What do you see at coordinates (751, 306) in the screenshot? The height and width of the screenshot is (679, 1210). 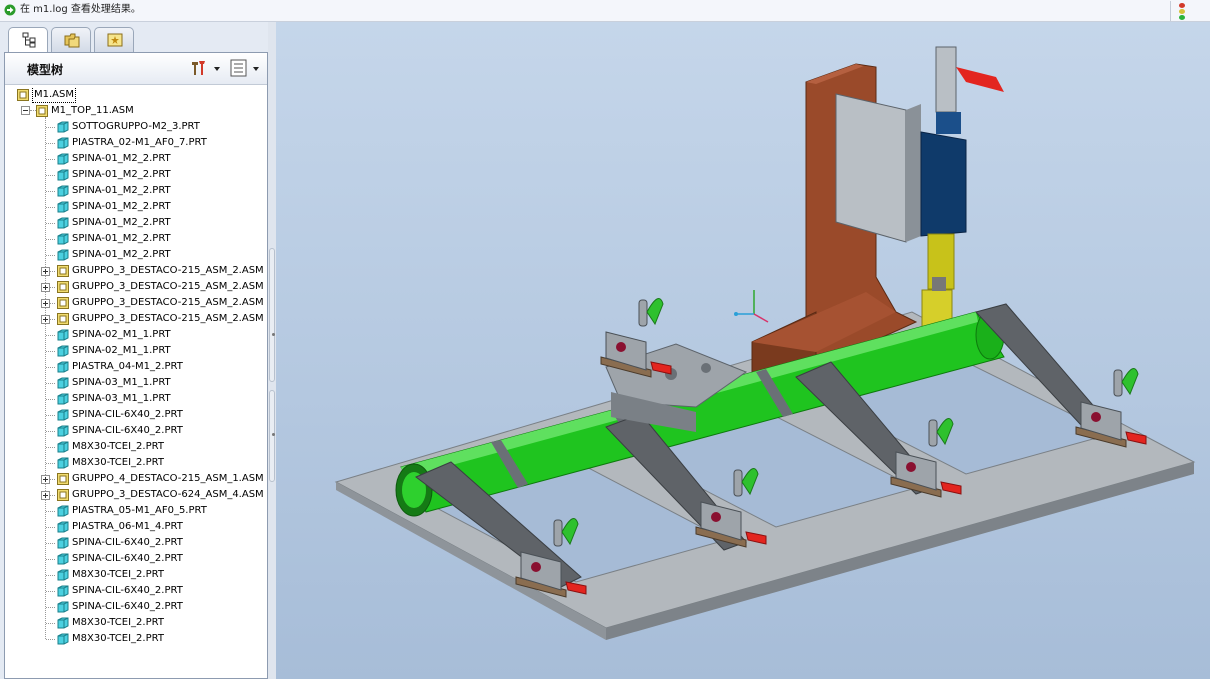 I see `coordinate-triad` at bounding box center [751, 306].